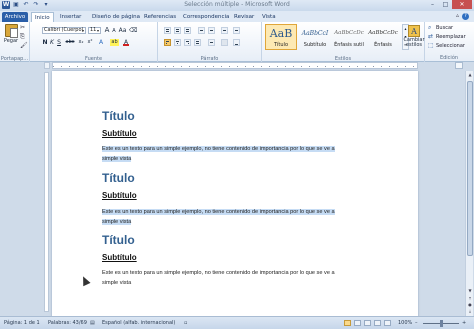 This screenshot has width=474, height=329. I want to click on style-name: Título, so click(281, 45).